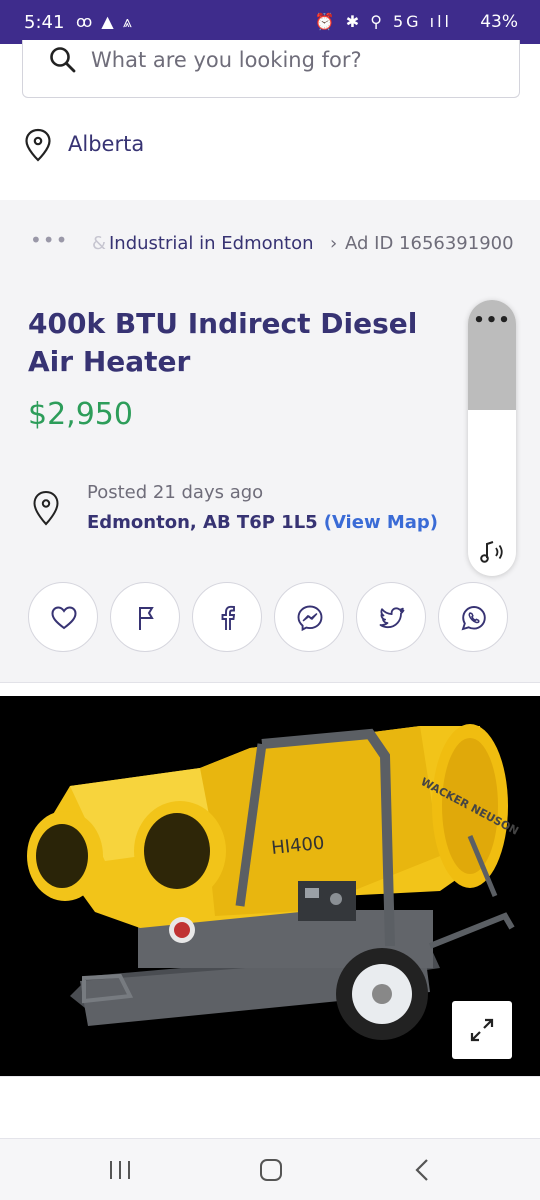  I want to click on whatsapp-share-button, so click(473, 617).